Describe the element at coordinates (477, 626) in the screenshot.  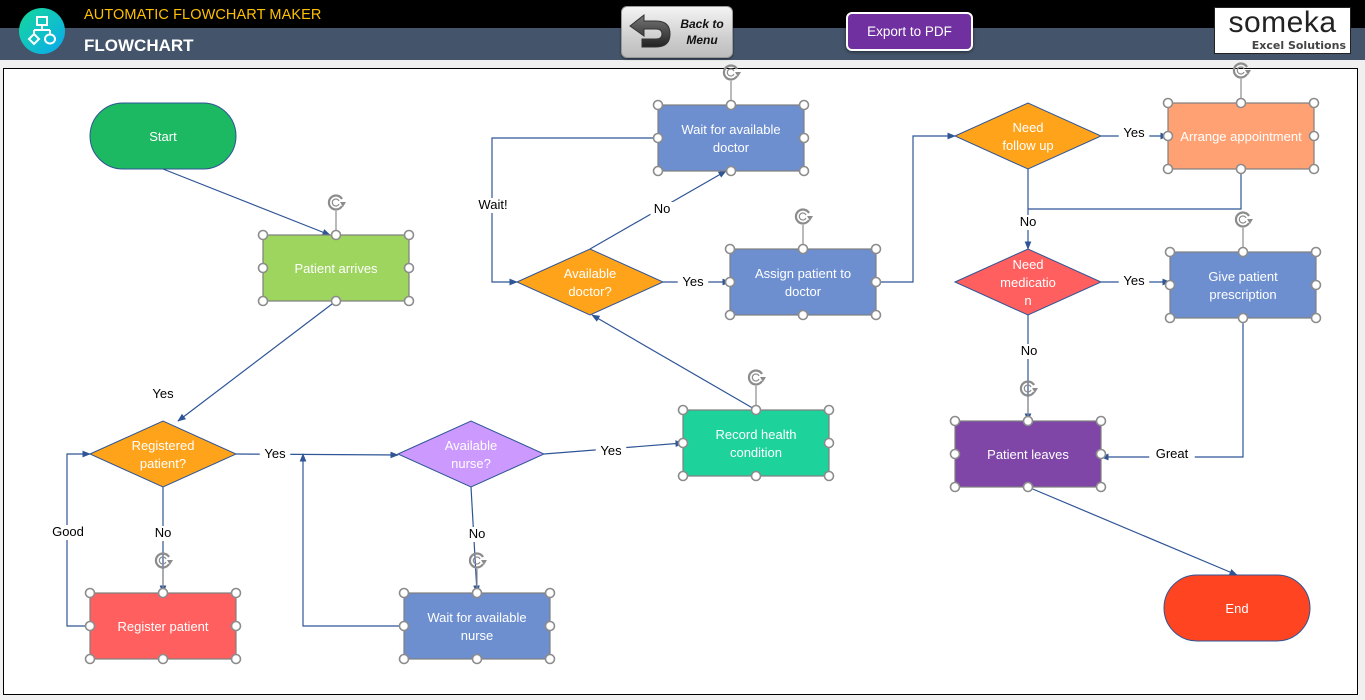
I see `node-wait-nurse: Wait for available nurse` at that location.